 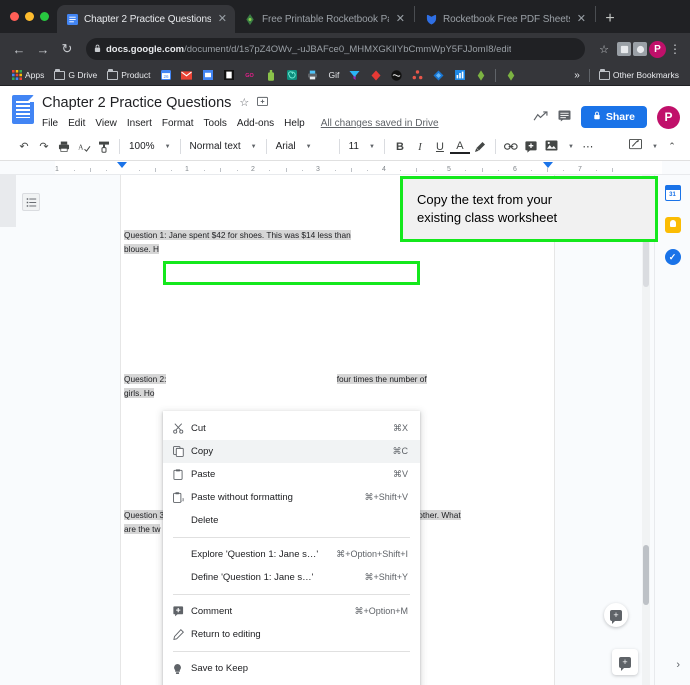 What do you see at coordinates (616, 615) in the screenshot?
I see `floating-add-comment-button: +` at bounding box center [616, 615].